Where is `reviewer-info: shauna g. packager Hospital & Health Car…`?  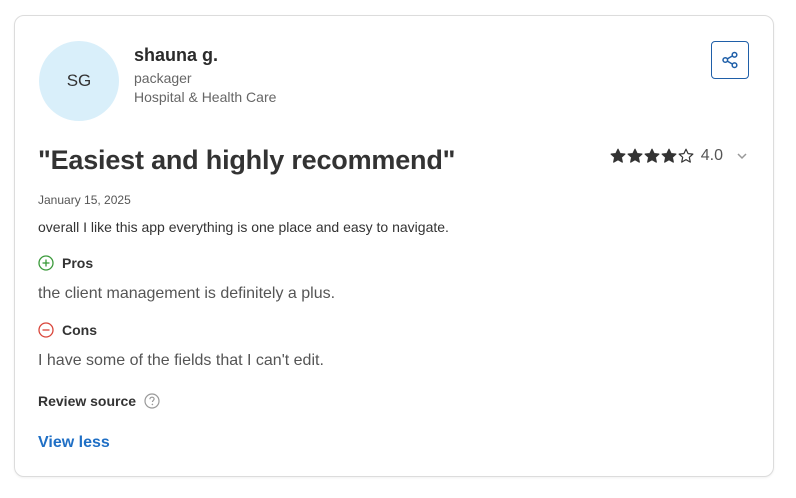
reviewer-info: shauna g. packager Hospital & Health Car… is located at coordinates (205, 75).